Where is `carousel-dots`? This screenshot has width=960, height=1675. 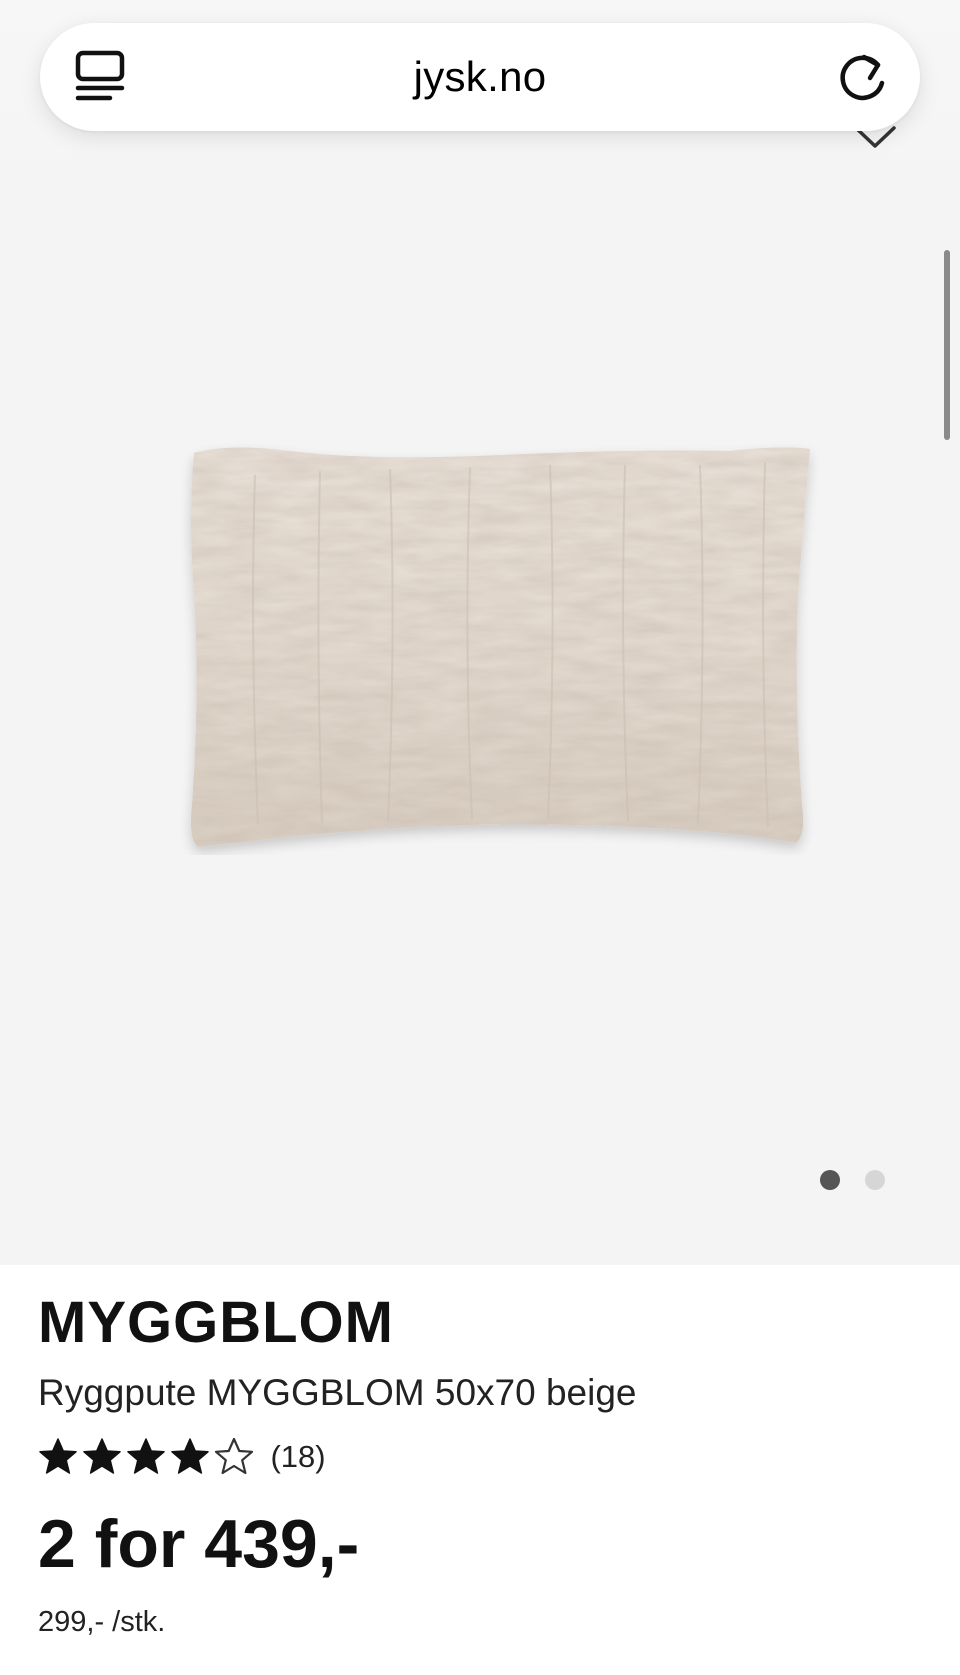 carousel-dots is located at coordinates (855, 1181).